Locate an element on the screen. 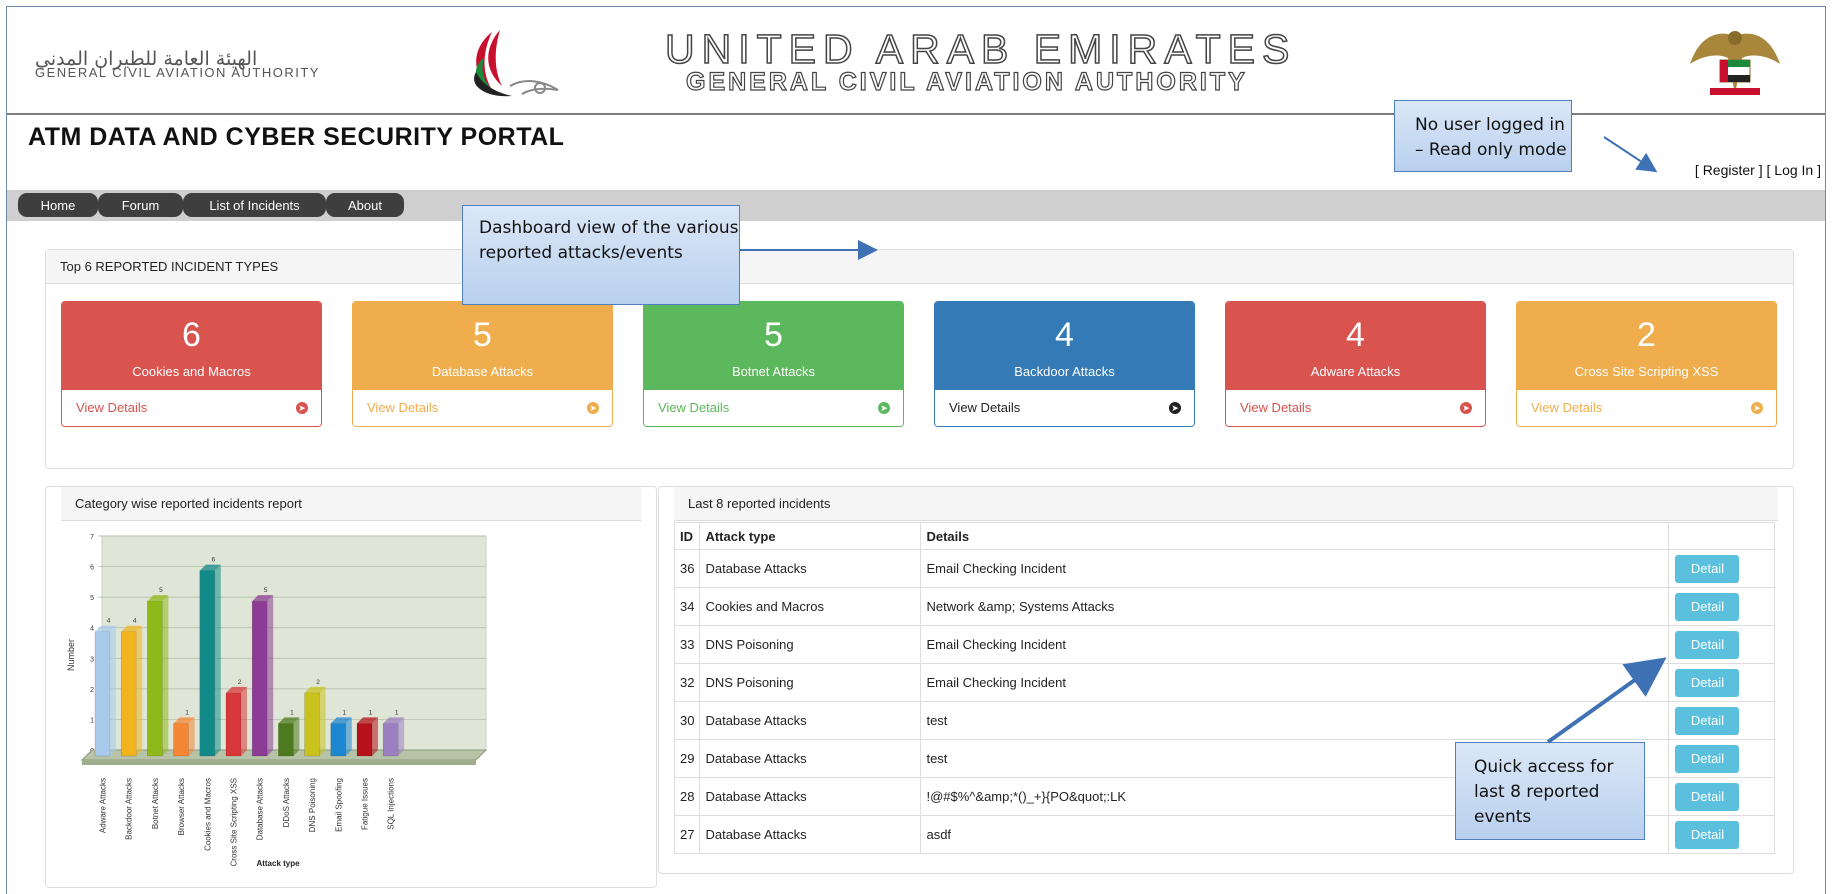 The height and width of the screenshot is (894, 1833). incident-type-card: 4 Adware Attacks View Details ➤ is located at coordinates (1355, 364).